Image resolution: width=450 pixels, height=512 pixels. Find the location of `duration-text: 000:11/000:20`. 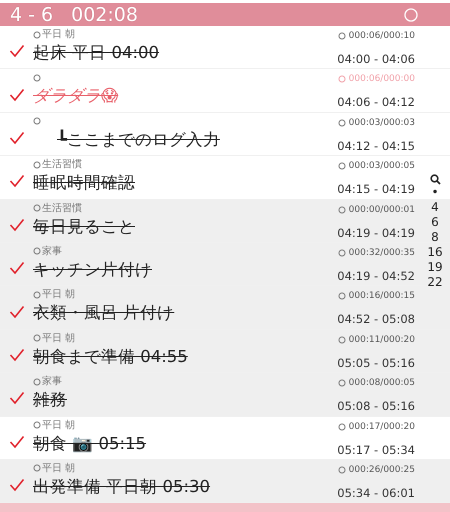

duration-text: 000:11/000:20 is located at coordinates (381, 339).